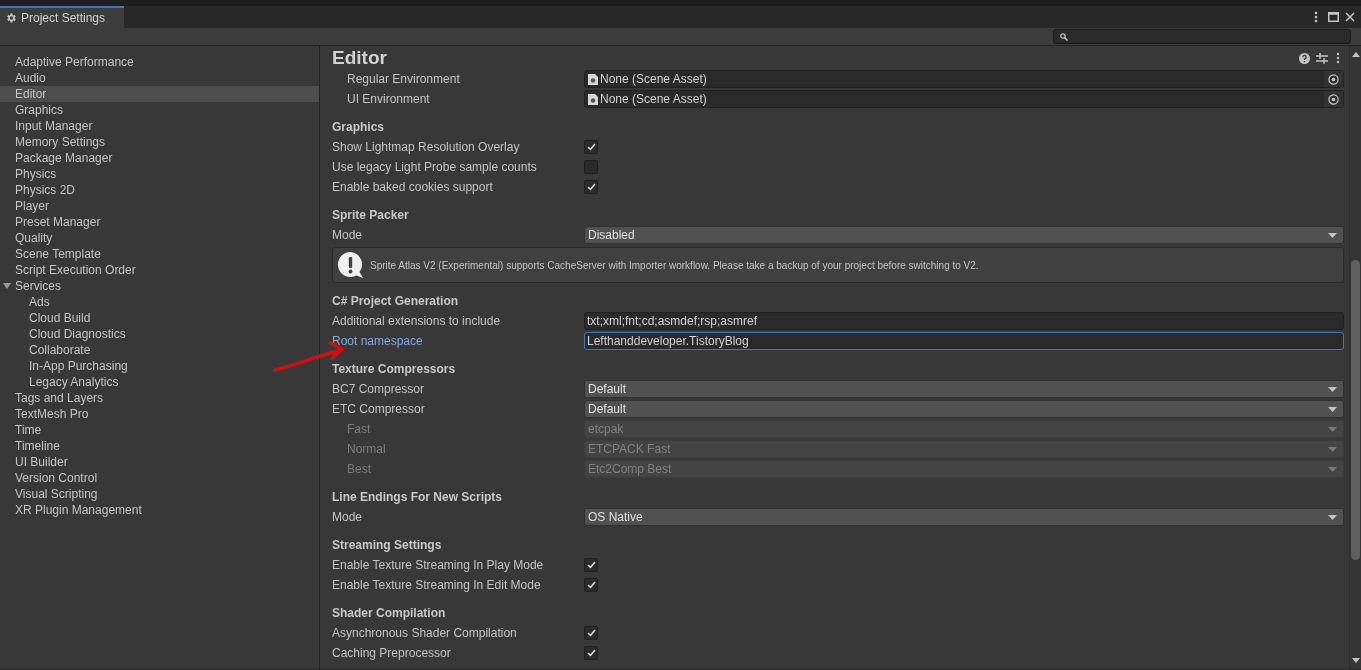 This screenshot has height=670, width=1361. I want to click on field-label: Normal, so click(366, 449).